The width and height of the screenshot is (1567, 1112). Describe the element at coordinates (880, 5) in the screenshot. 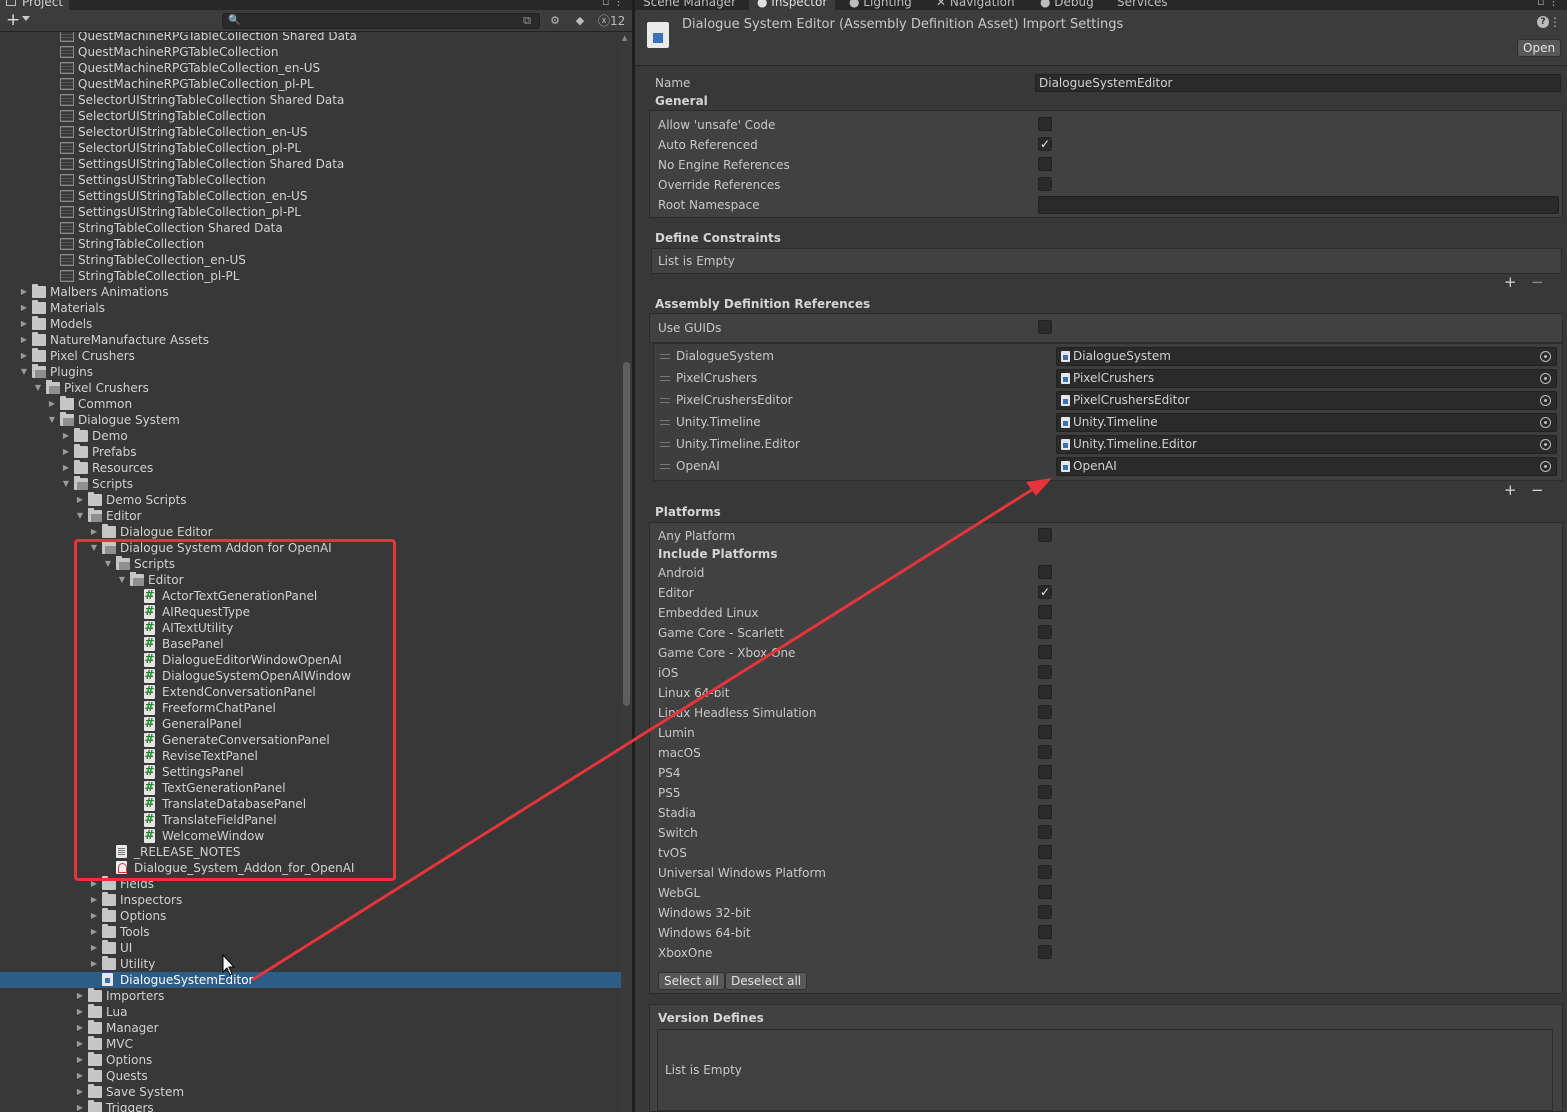

I see `tab-lighting: ● Lighting` at that location.